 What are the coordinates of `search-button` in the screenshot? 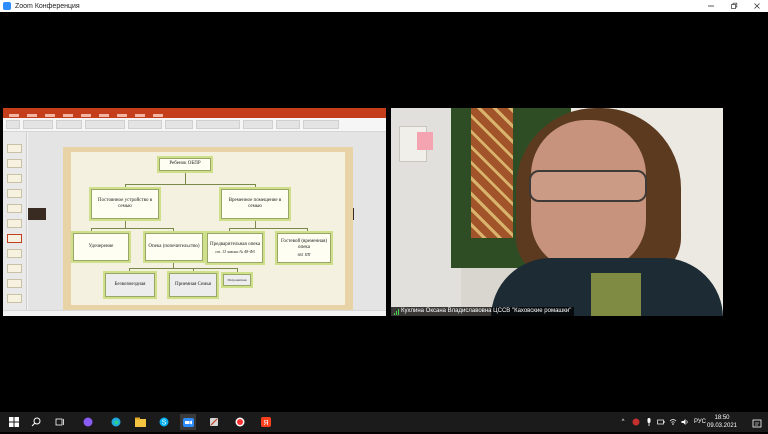 It's located at (36, 422).